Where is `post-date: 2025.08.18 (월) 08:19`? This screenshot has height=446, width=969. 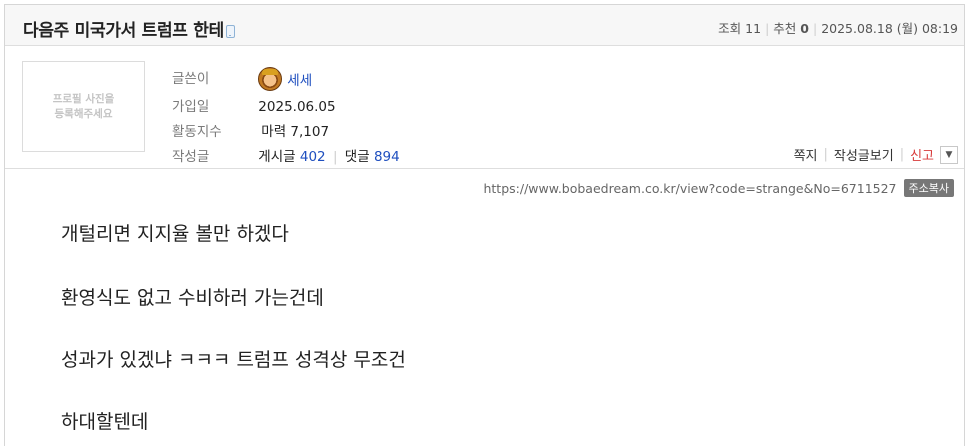
post-date: 2025.08.18 (월) 08:19 is located at coordinates (889, 28).